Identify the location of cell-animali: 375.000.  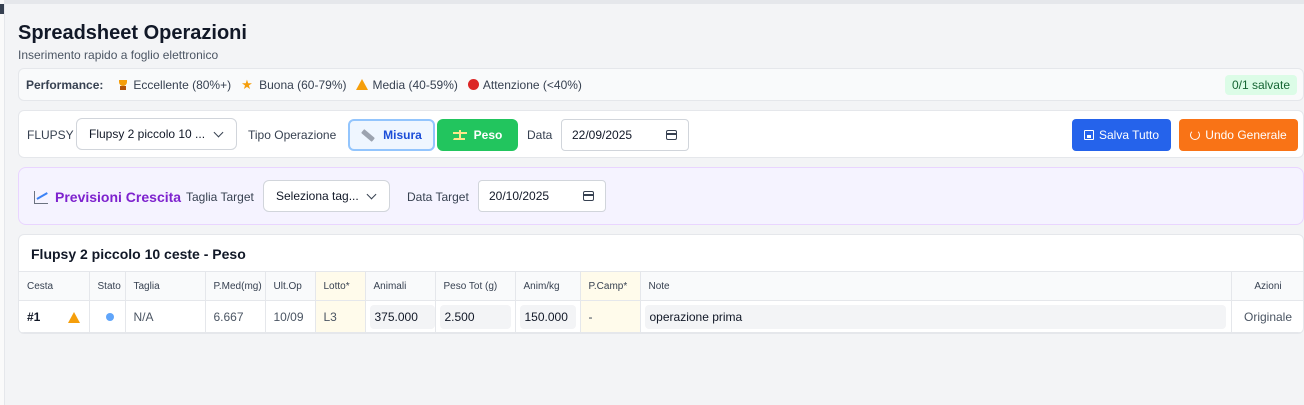
(400, 316).